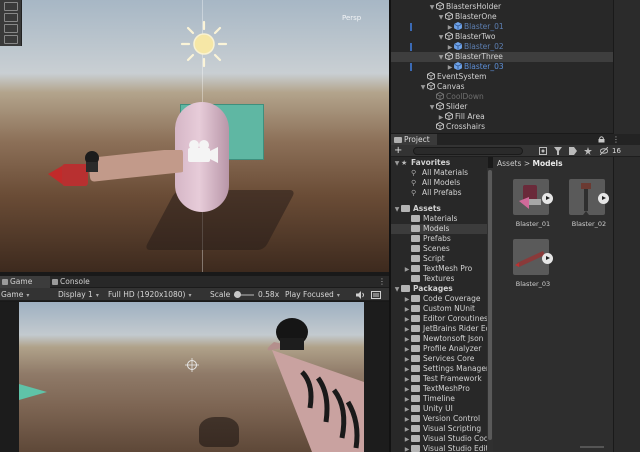  Describe the element at coordinates (11, 17) in the screenshot. I see `move-tool-button` at that location.